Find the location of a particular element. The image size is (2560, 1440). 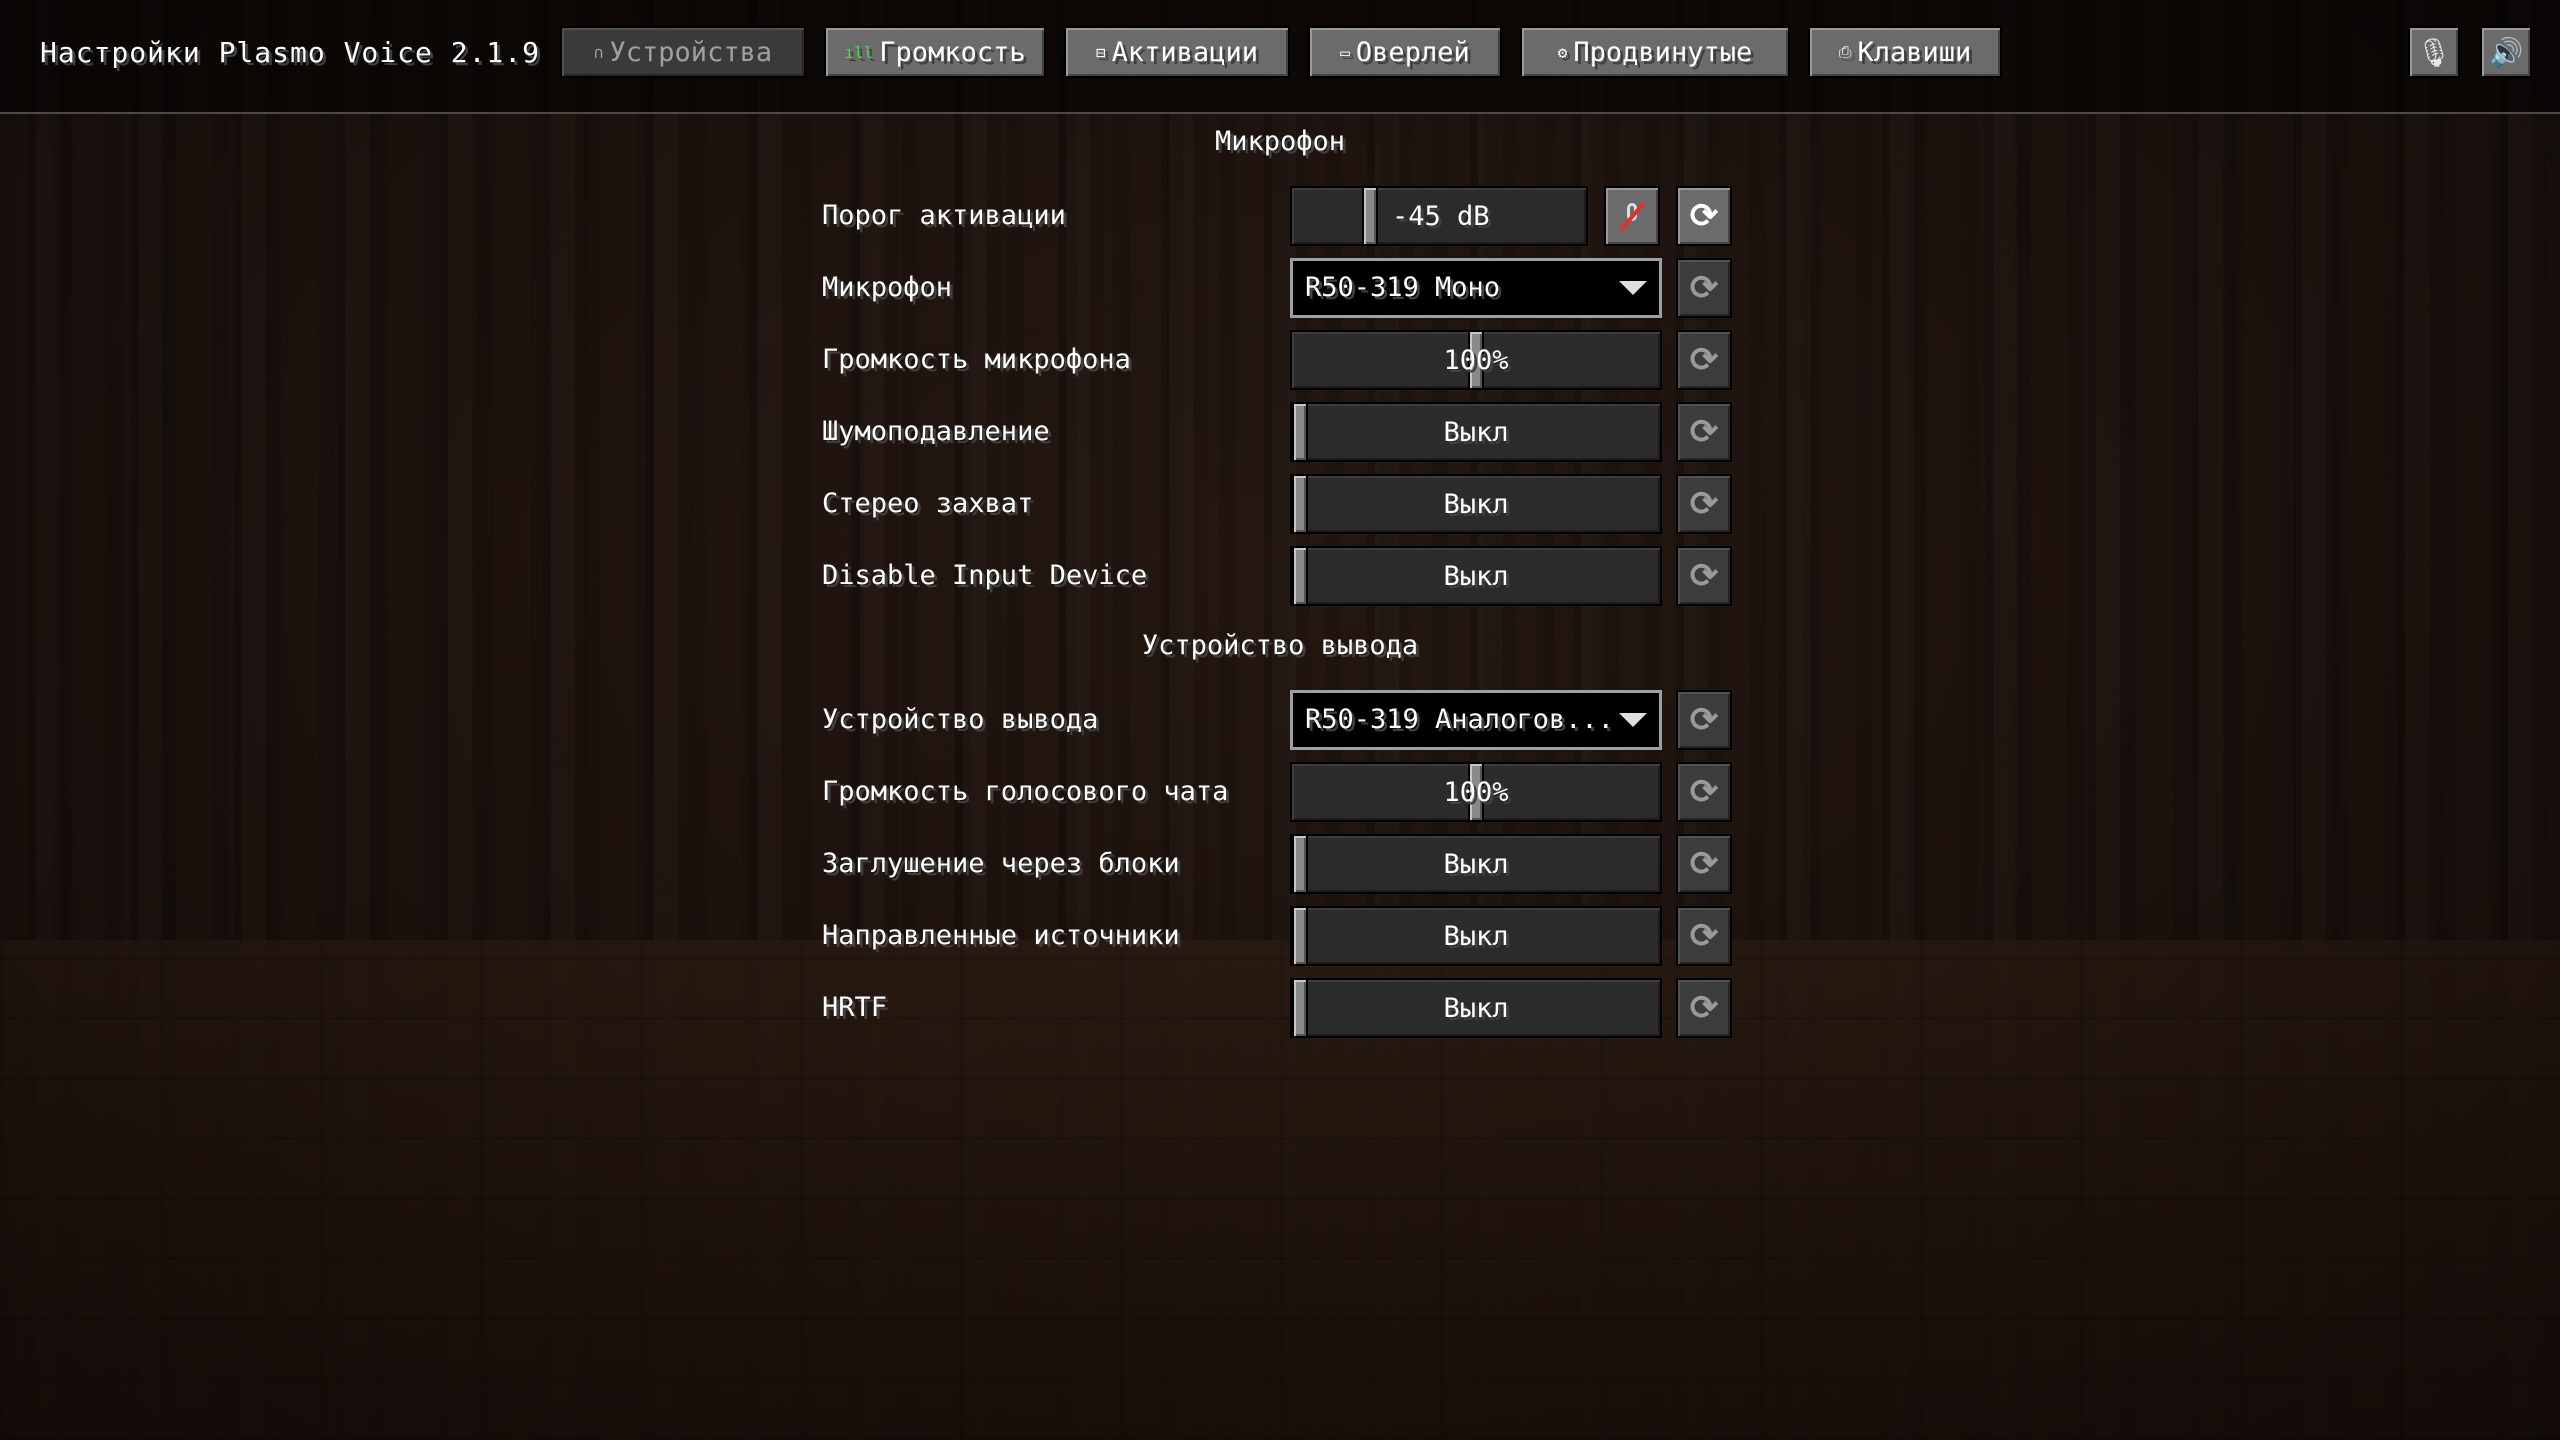

label-microphone: Микрофон is located at coordinates (887, 287).